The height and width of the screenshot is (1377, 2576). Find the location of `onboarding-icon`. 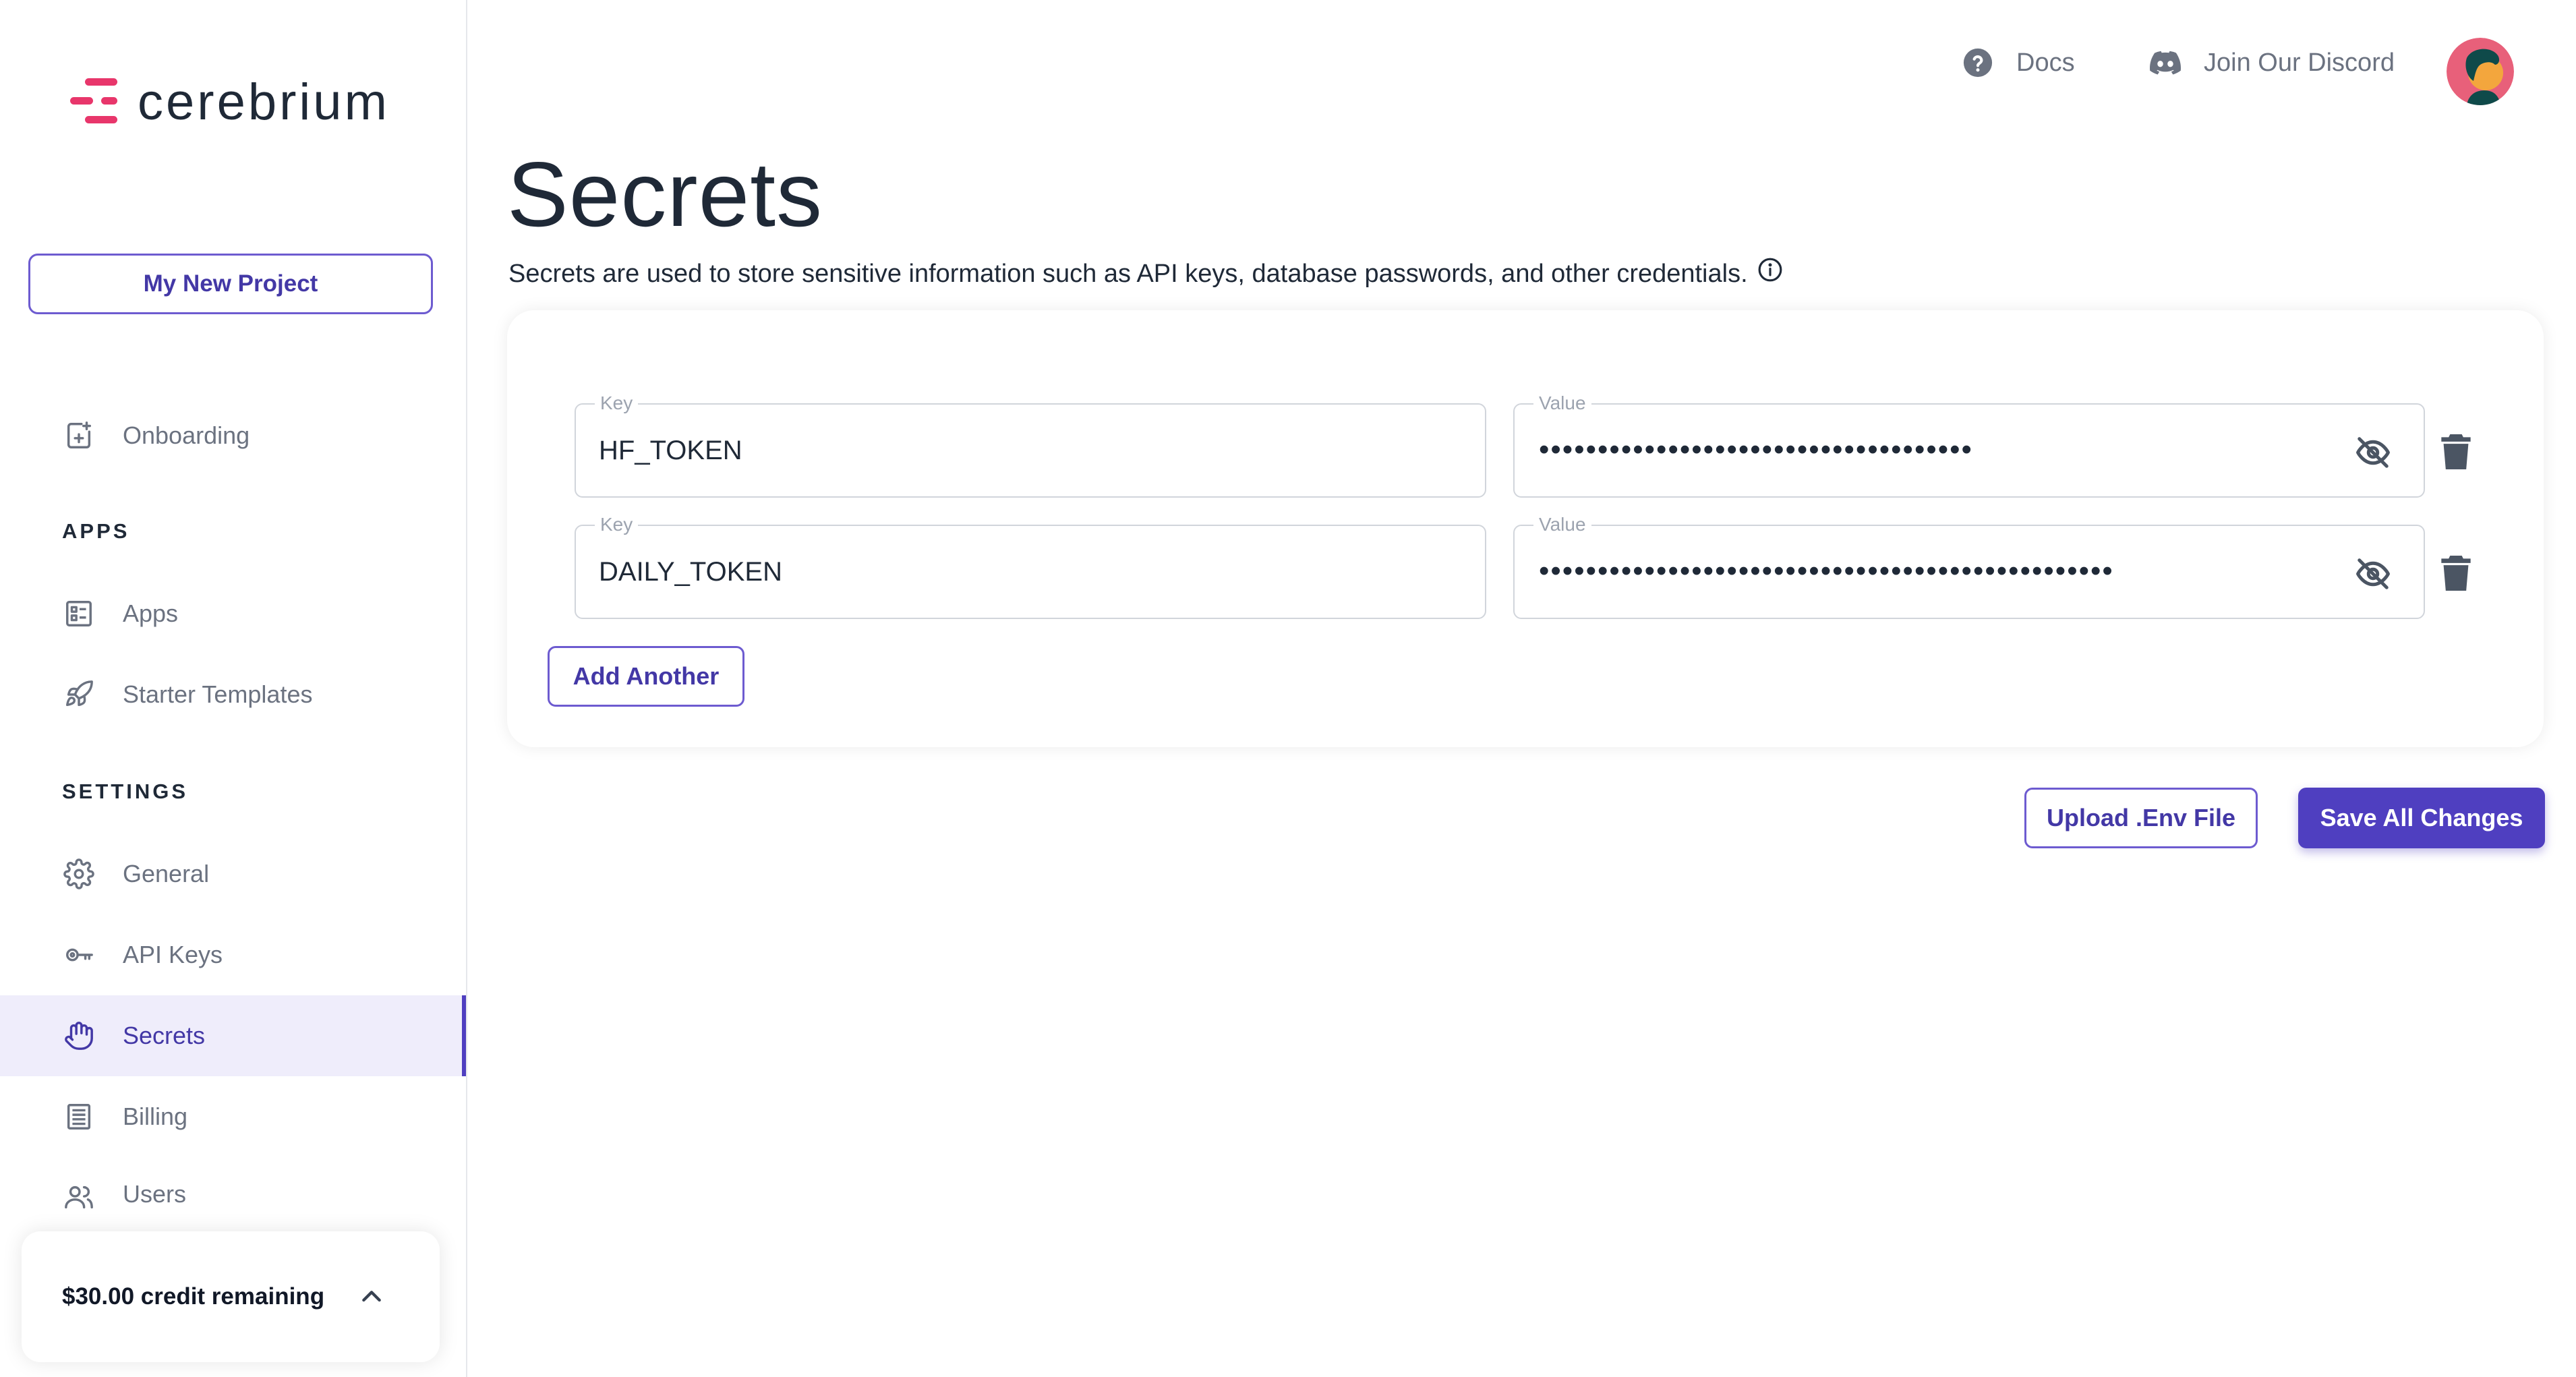

onboarding-icon is located at coordinates (79, 435).